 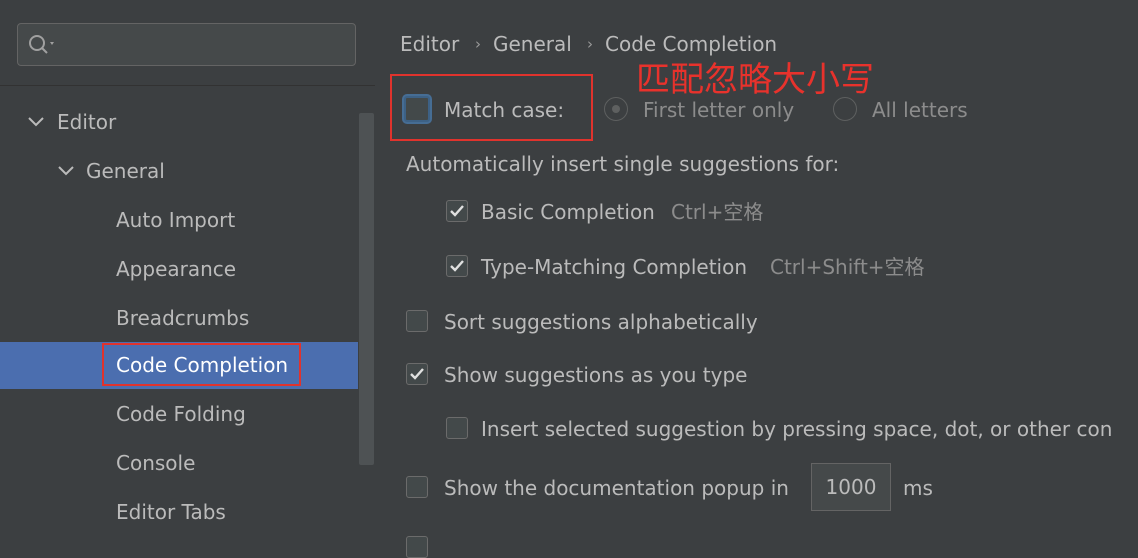 I want to click on sidebar-item-auto-import: Auto Import, so click(x=179, y=220).